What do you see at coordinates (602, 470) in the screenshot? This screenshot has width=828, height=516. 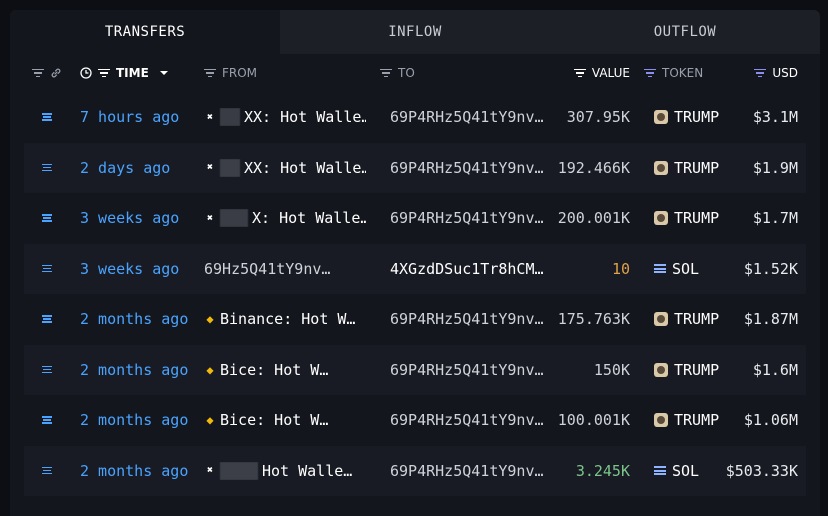 I see `transfer-value: 3.245K` at bounding box center [602, 470].